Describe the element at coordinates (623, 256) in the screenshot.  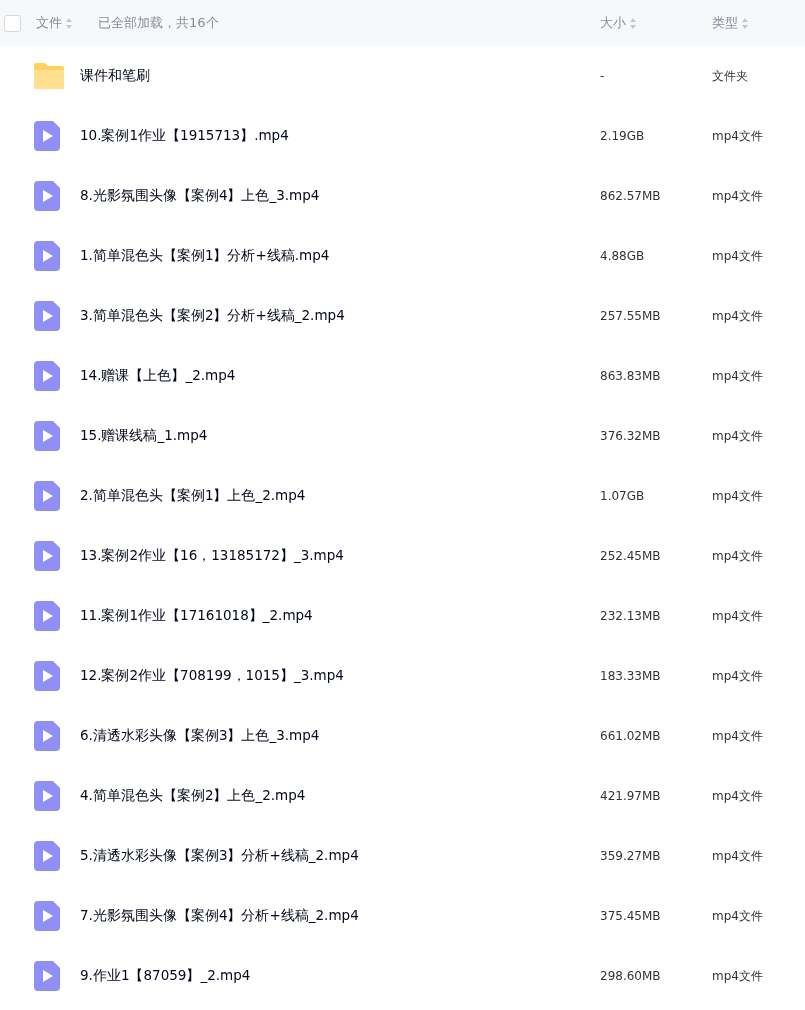
I see `file-size: 4.88GB` at that location.